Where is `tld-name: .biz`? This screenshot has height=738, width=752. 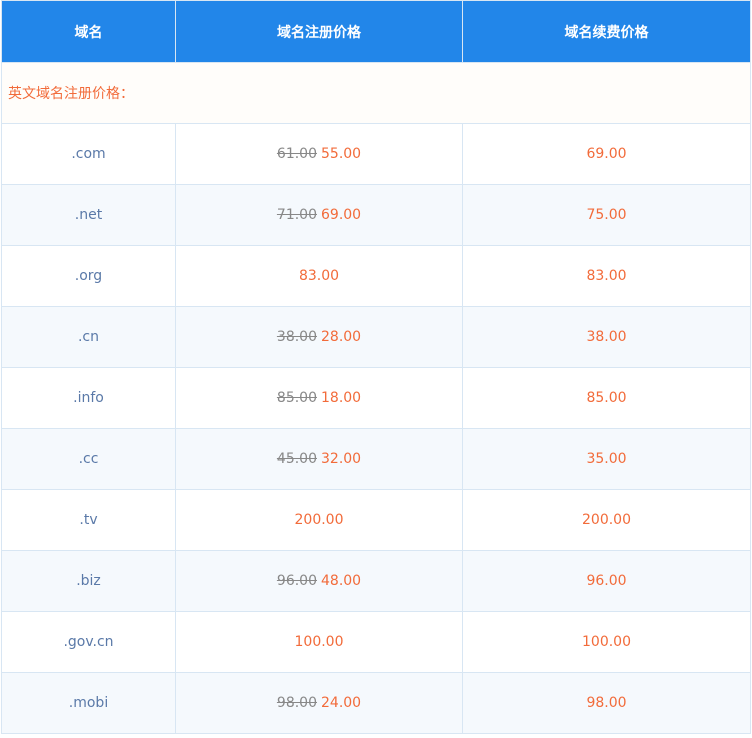
tld-name: .biz is located at coordinates (88, 581).